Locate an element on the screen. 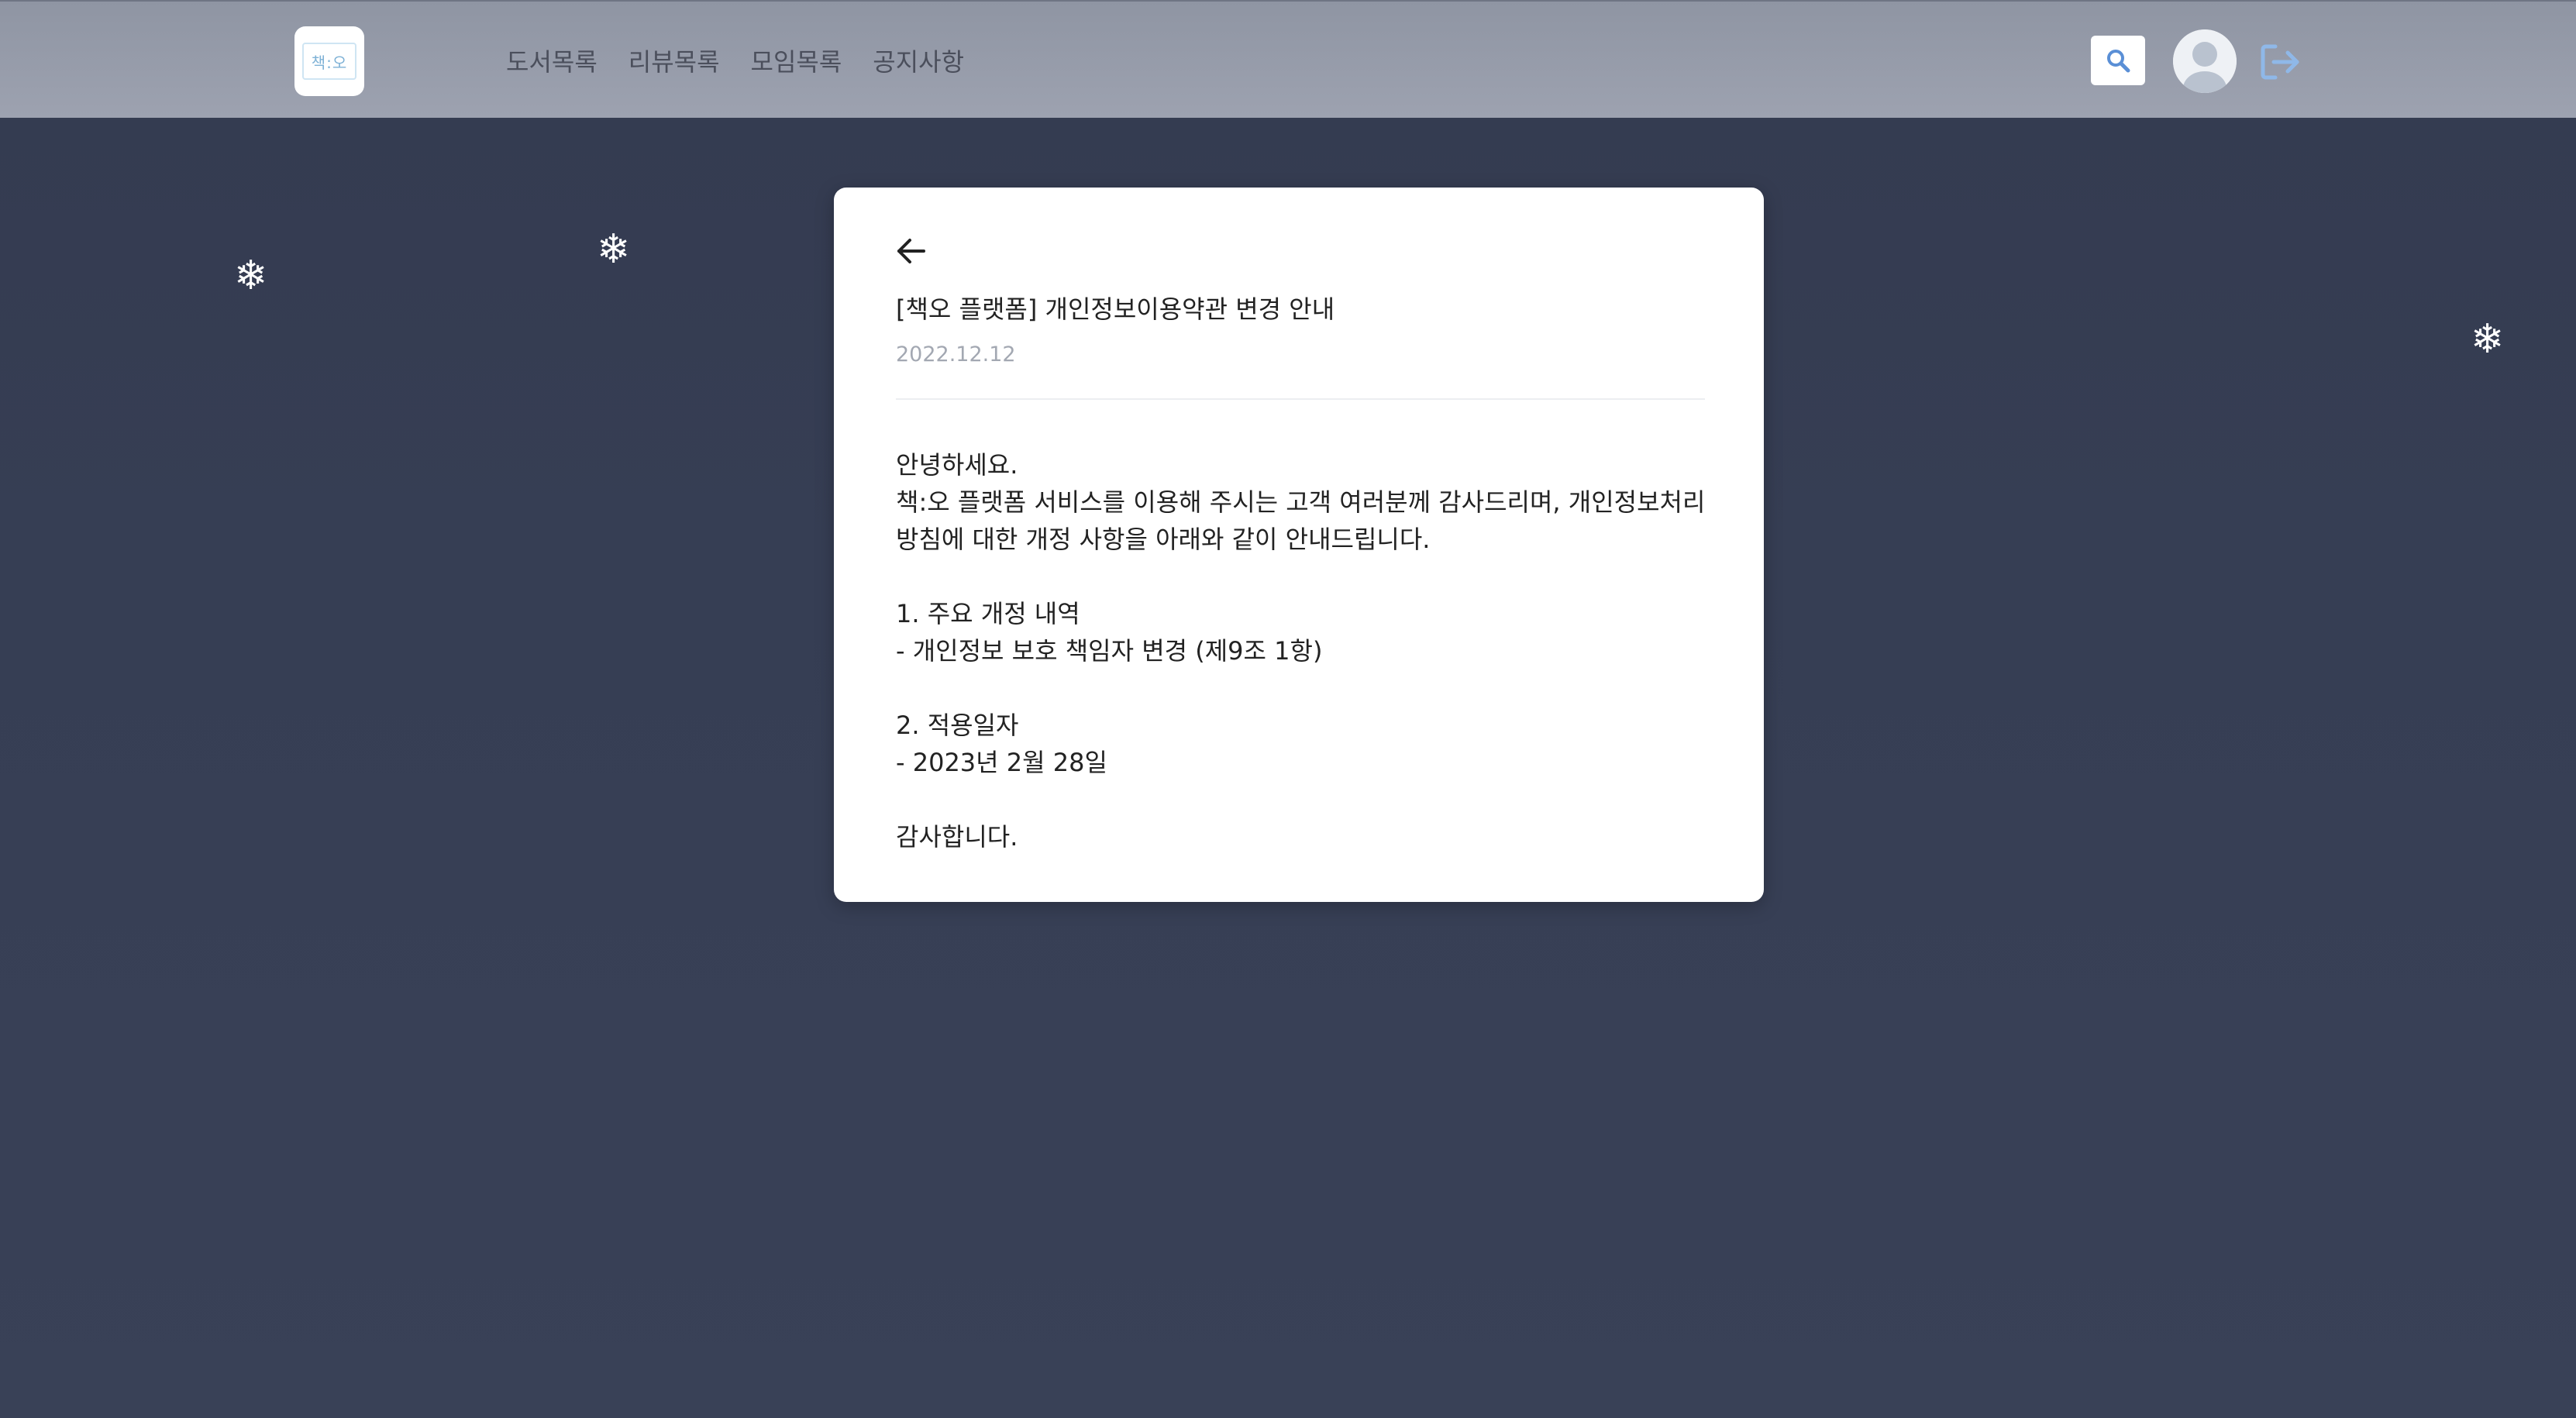  avatar is located at coordinates (2205, 61).